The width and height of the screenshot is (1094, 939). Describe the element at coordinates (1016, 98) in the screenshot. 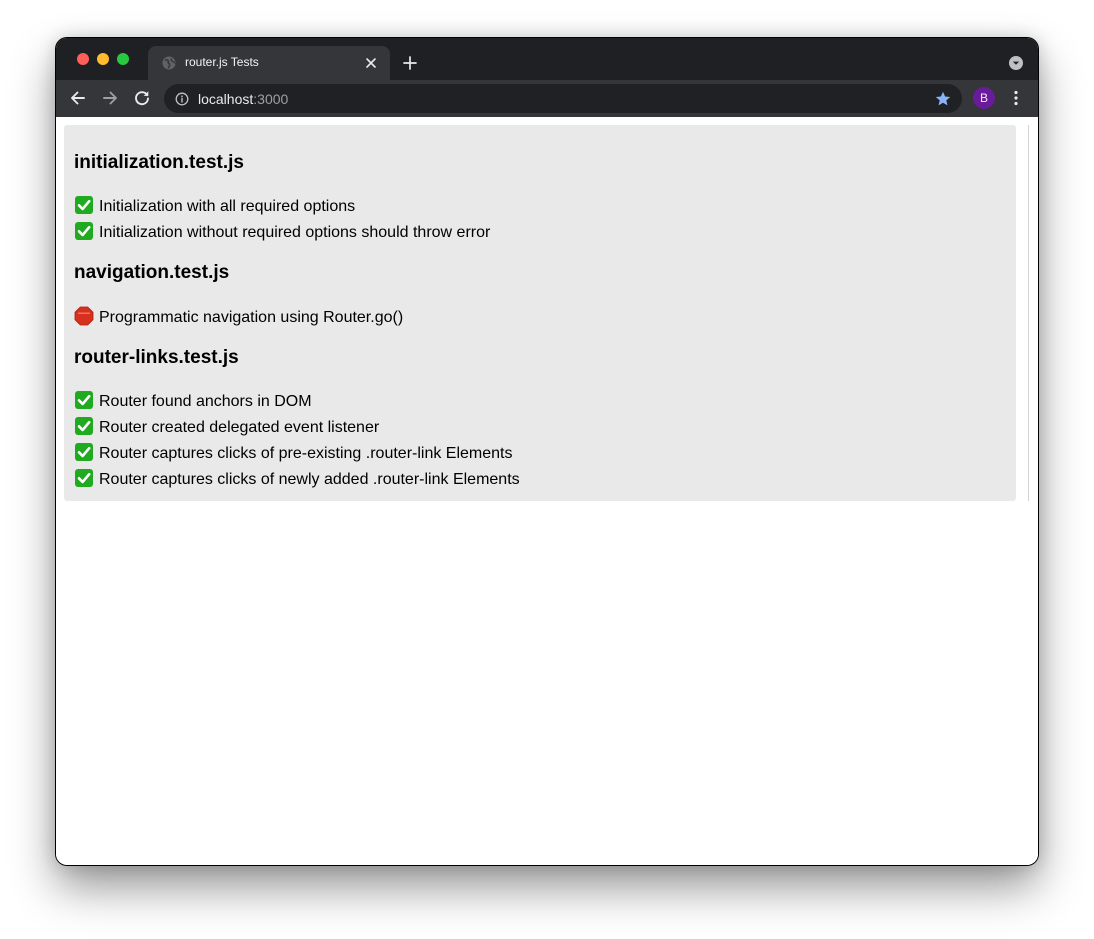

I see `kebab-menu-icon` at that location.